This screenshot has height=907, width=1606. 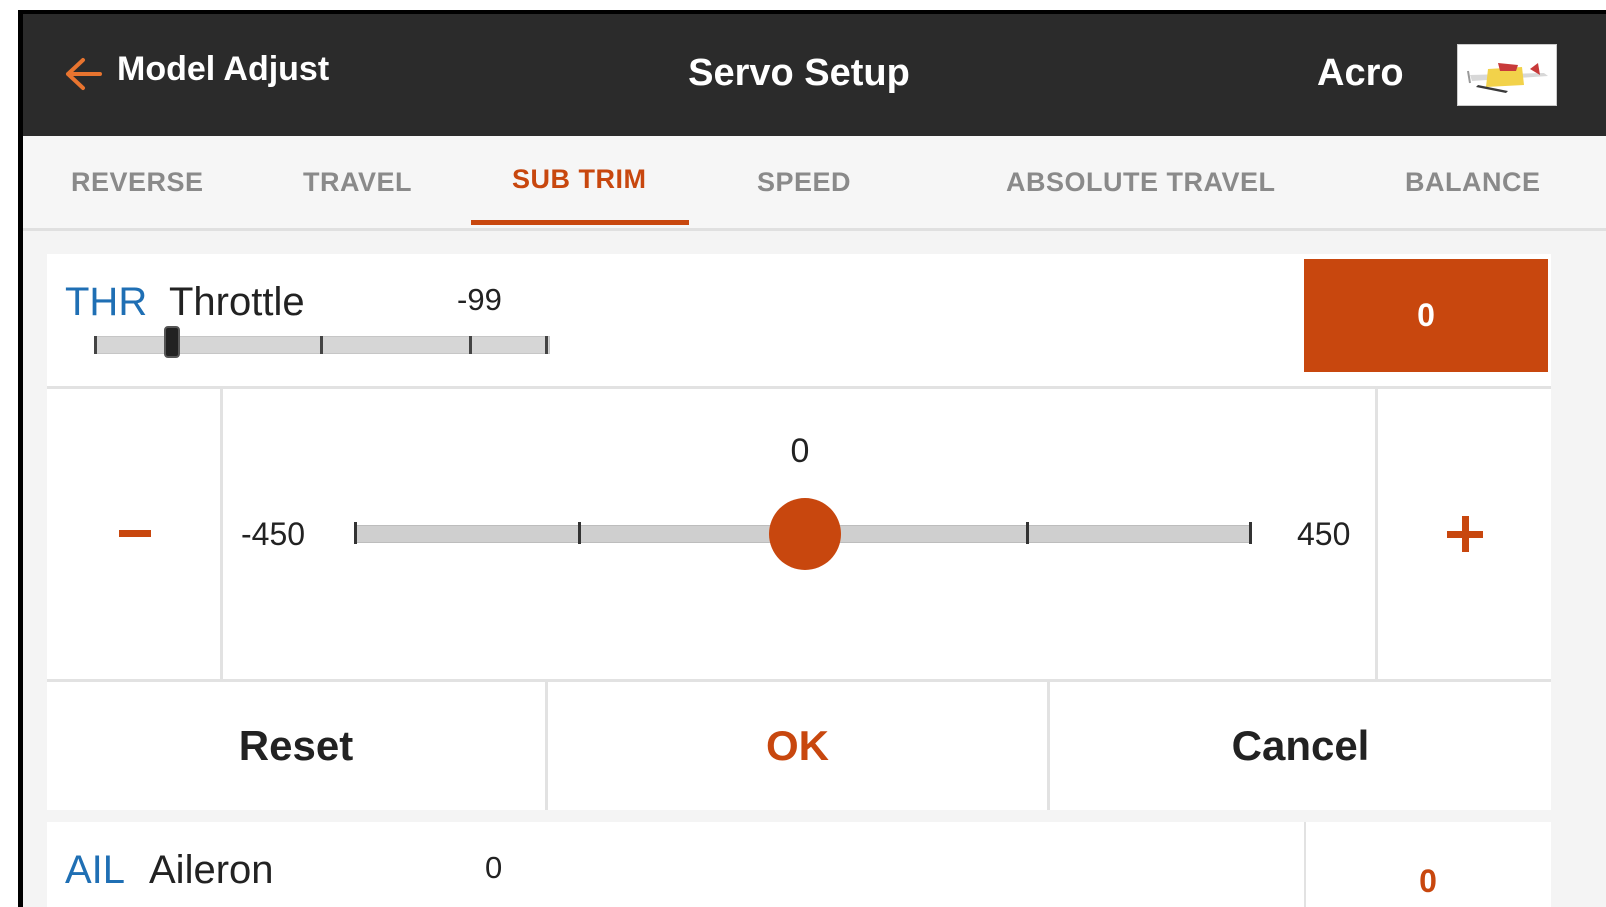 What do you see at coordinates (494, 867) in the screenshot?
I see `channel-reading: 0` at bounding box center [494, 867].